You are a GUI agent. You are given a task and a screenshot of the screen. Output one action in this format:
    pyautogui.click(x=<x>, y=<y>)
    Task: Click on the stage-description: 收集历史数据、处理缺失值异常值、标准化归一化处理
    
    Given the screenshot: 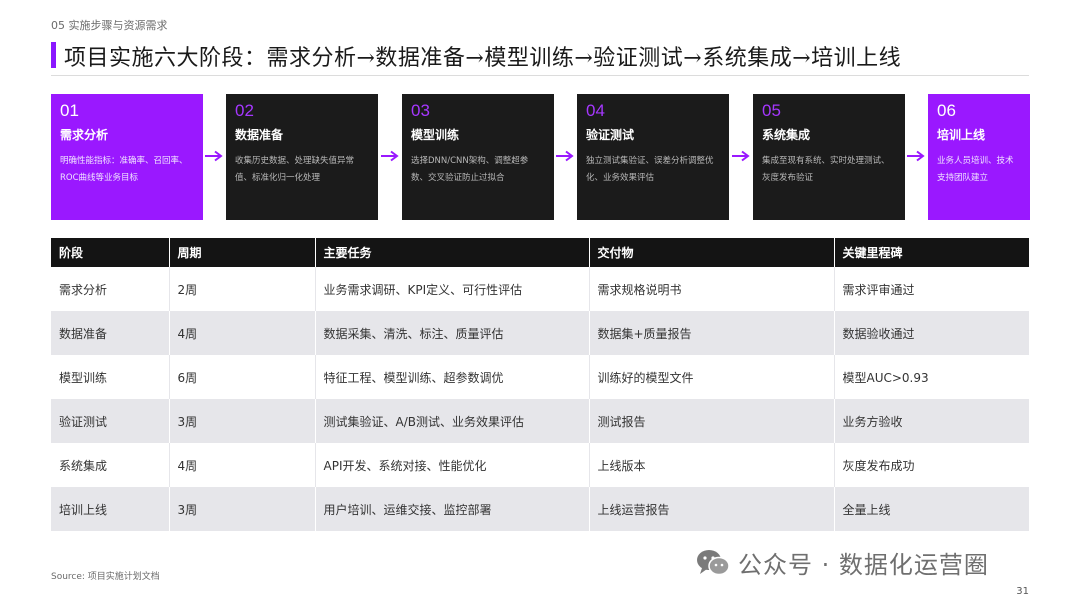 What is the action you would take?
    pyautogui.click(x=295, y=169)
    